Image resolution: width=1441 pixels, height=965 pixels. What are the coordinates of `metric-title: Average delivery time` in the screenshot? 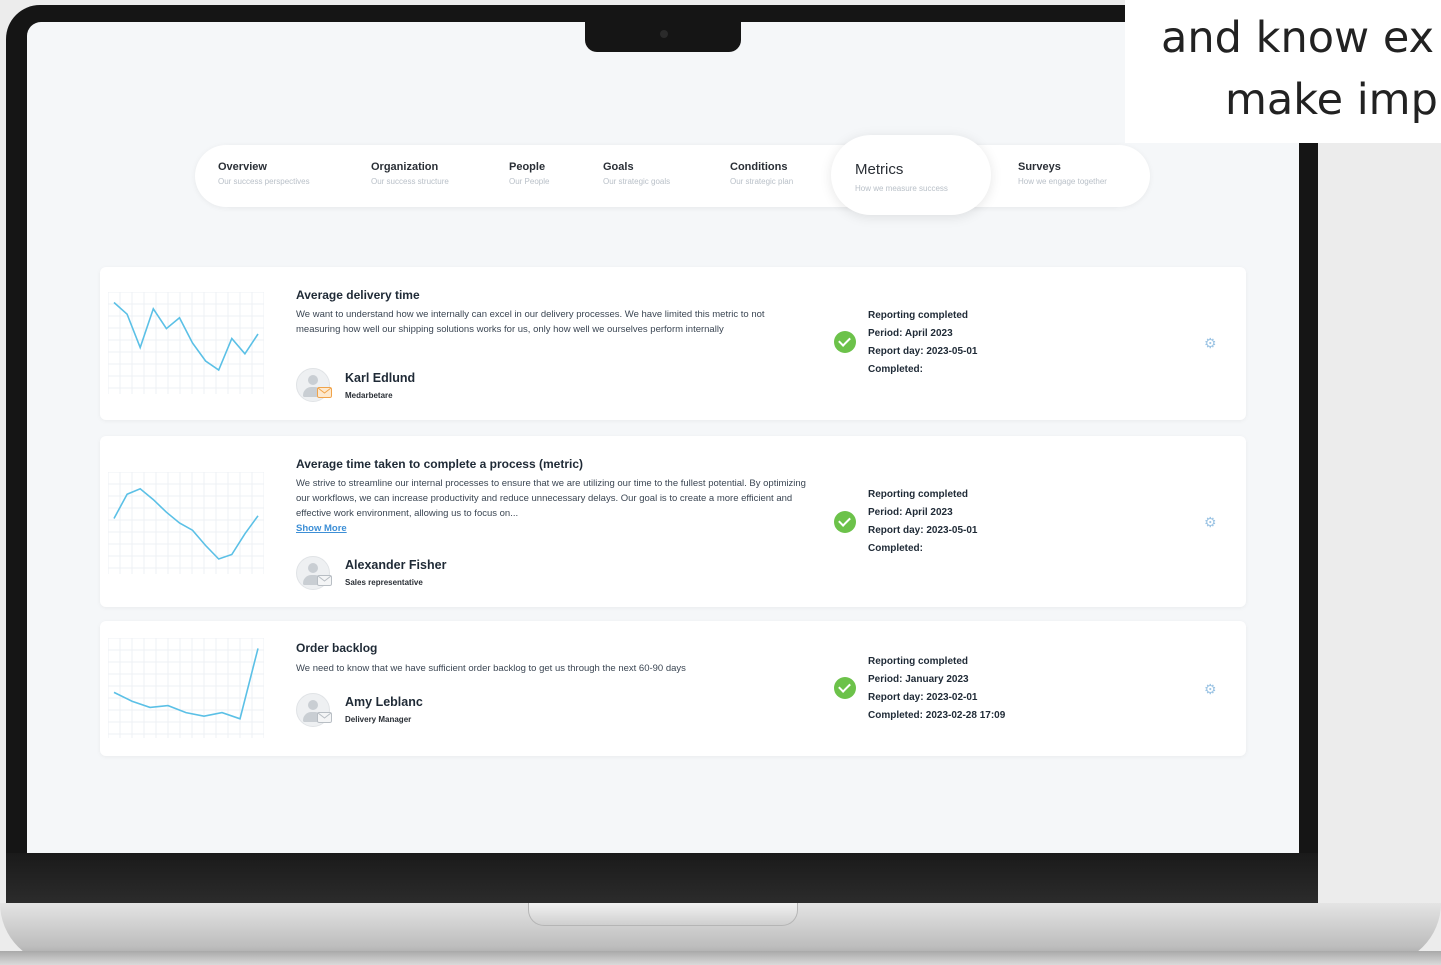 It's located at (358, 295).